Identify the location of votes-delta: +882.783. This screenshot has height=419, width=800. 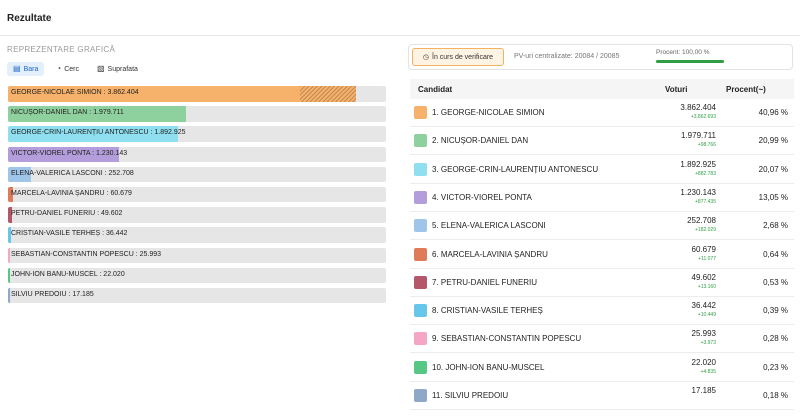
(705, 173).